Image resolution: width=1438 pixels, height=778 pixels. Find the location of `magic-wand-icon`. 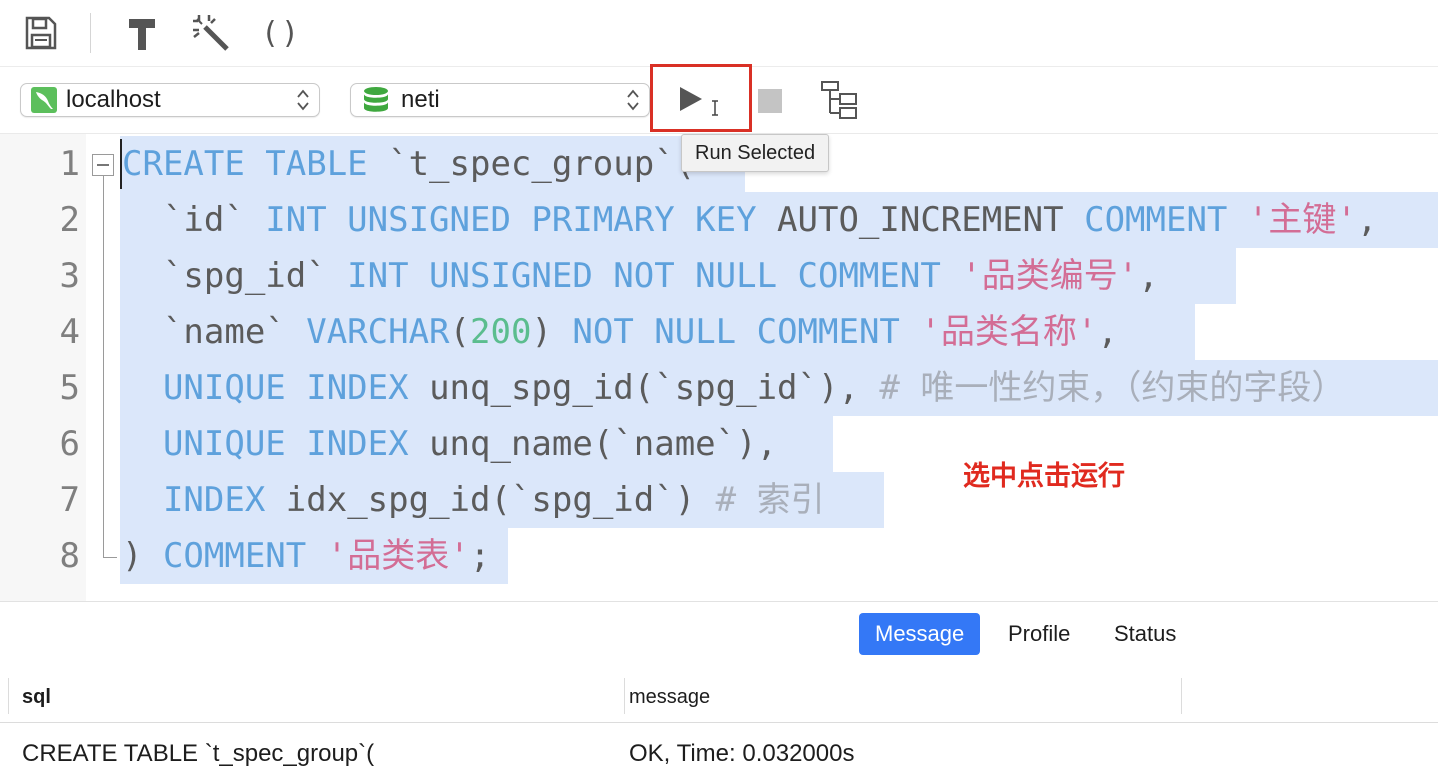

magic-wand-icon is located at coordinates (211, 33).